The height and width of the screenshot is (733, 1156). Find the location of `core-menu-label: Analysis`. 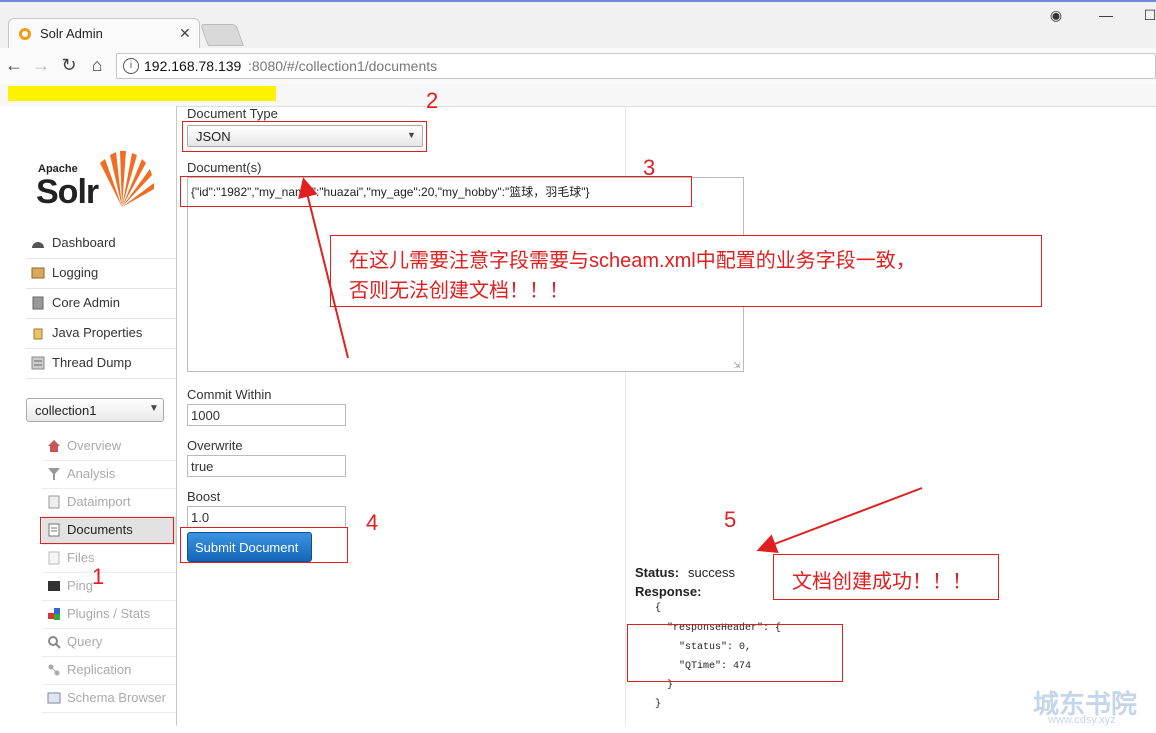

core-menu-label: Analysis is located at coordinates (91, 473).